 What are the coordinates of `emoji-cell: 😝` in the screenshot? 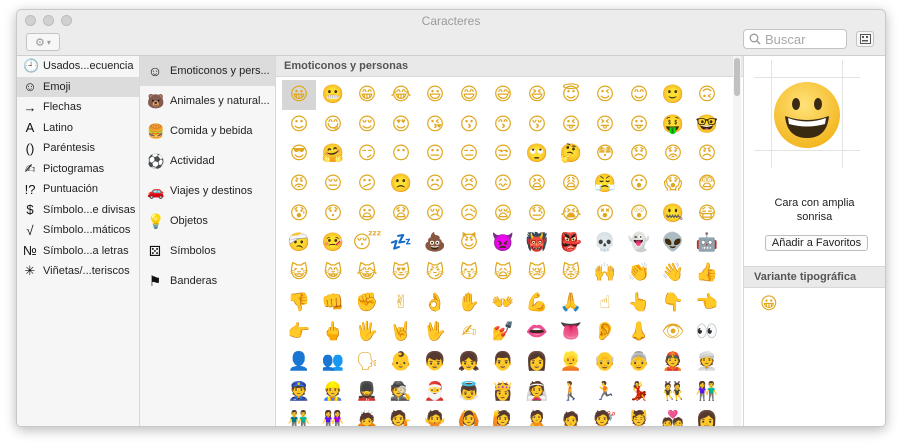 It's located at (605, 125).